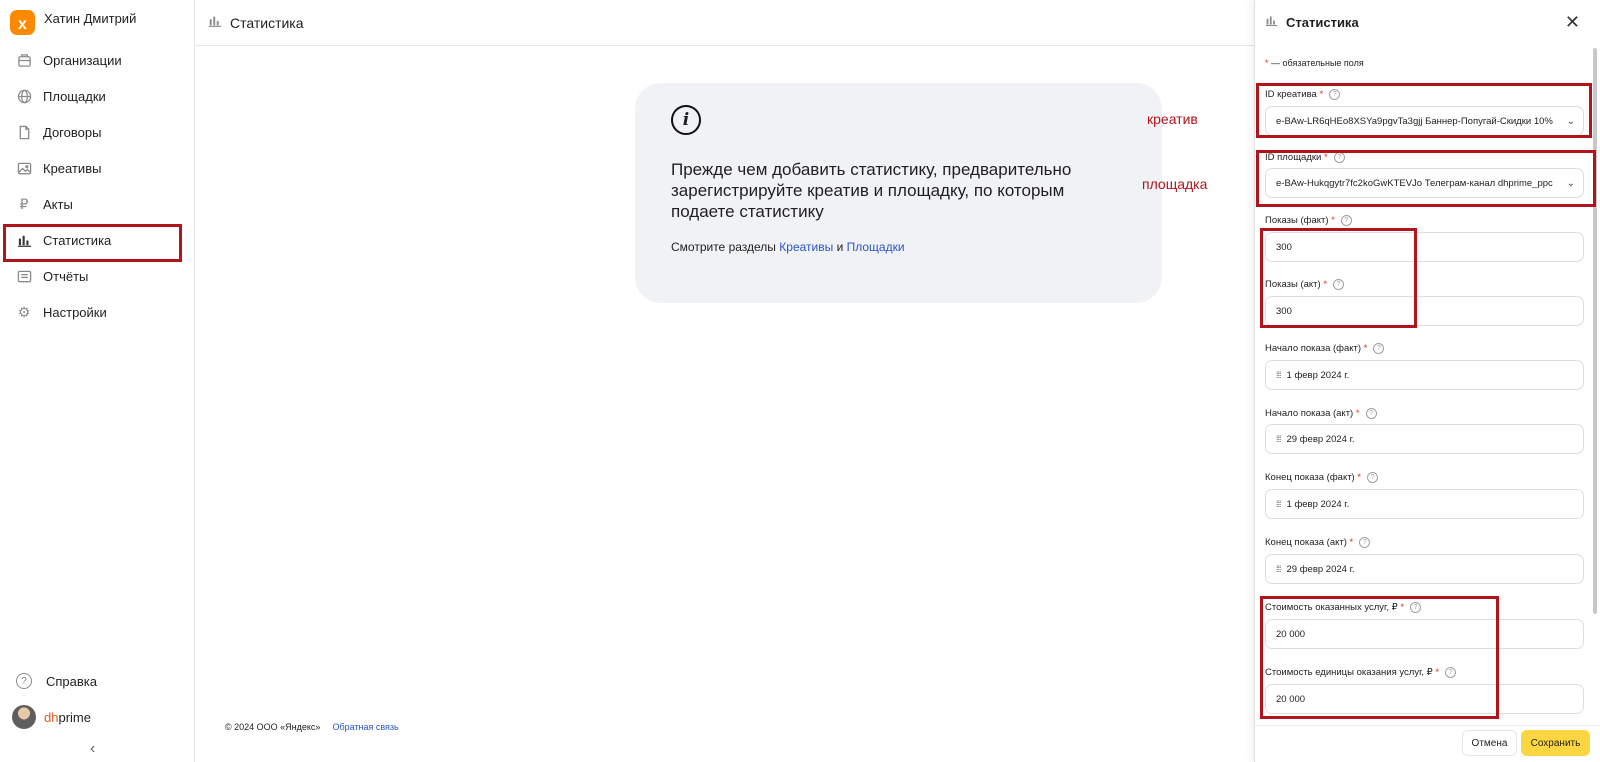  I want to click on help-link: ? Справка, so click(97, 681).